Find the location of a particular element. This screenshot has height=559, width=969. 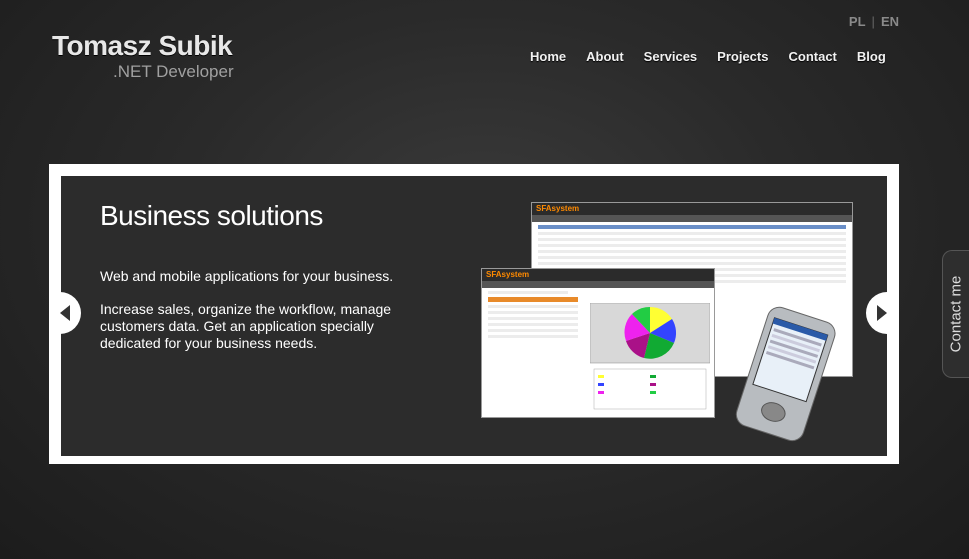

site-logo: Tomasz Subik .NET Developer is located at coordinates (143, 55).